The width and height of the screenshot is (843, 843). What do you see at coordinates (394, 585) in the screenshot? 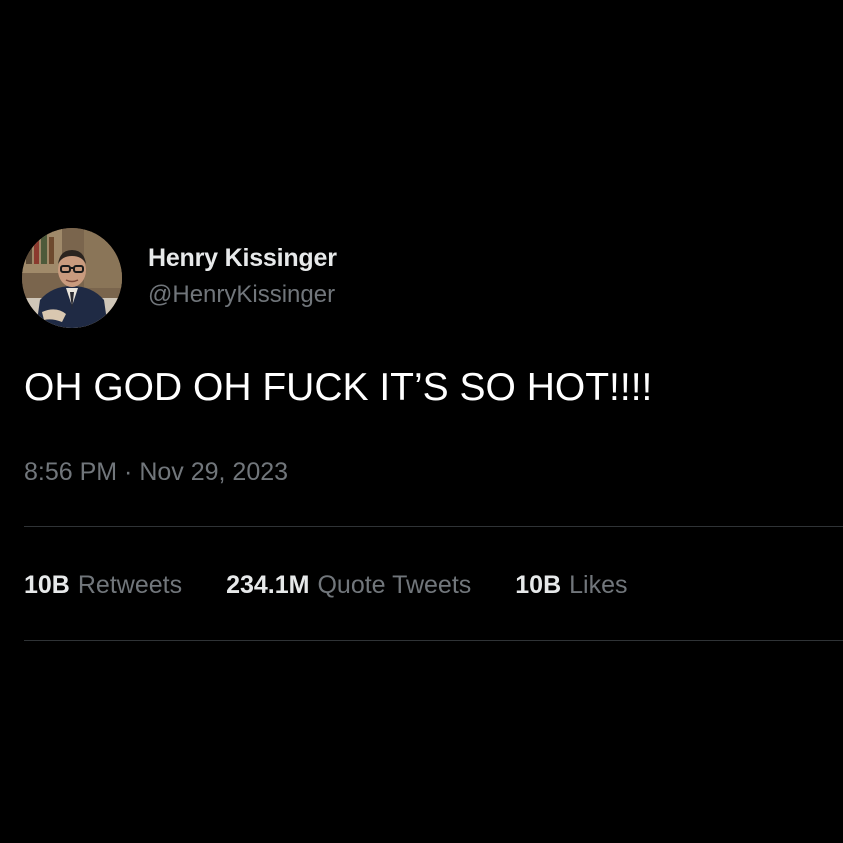
I see `quote-tweets-label: Quote Tweets` at bounding box center [394, 585].